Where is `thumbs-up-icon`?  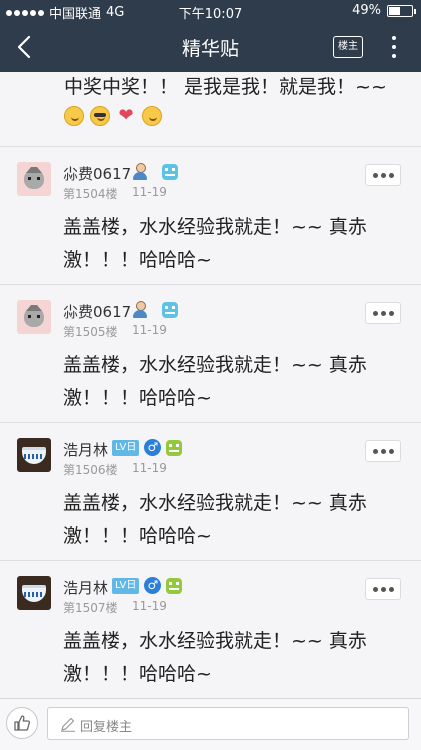 thumbs-up-icon is located at coordinates (22, 723).